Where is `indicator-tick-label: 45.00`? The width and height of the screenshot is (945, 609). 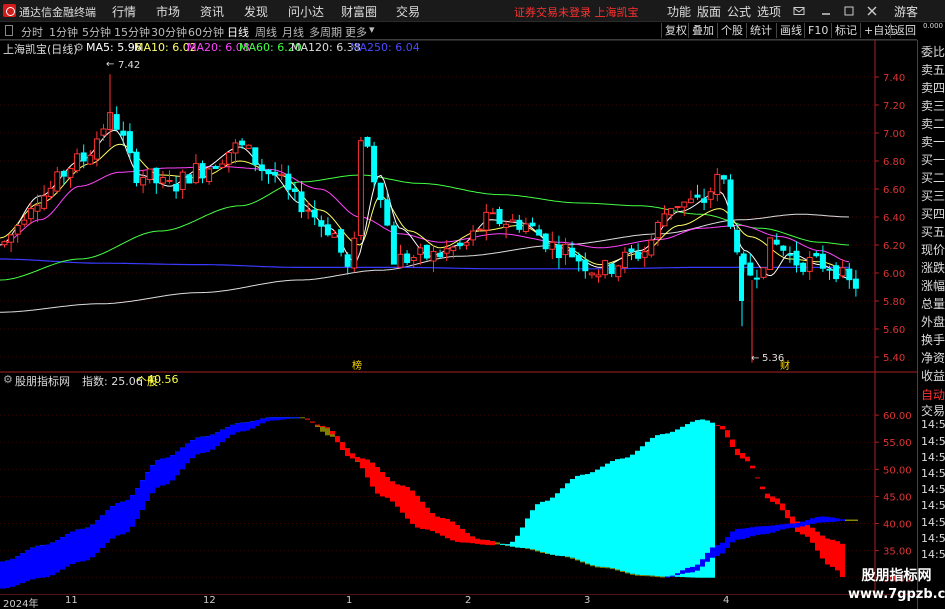 indicator-tick-label: 45.00 is located at coordinates (897, 497).